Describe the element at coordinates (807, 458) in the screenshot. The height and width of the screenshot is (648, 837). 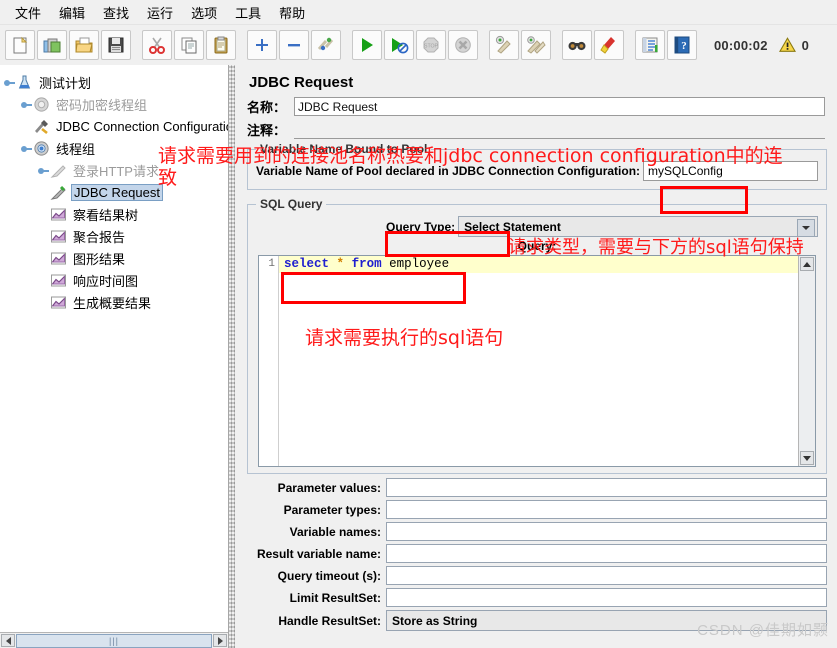
I see `scroll-down-button` at that location.